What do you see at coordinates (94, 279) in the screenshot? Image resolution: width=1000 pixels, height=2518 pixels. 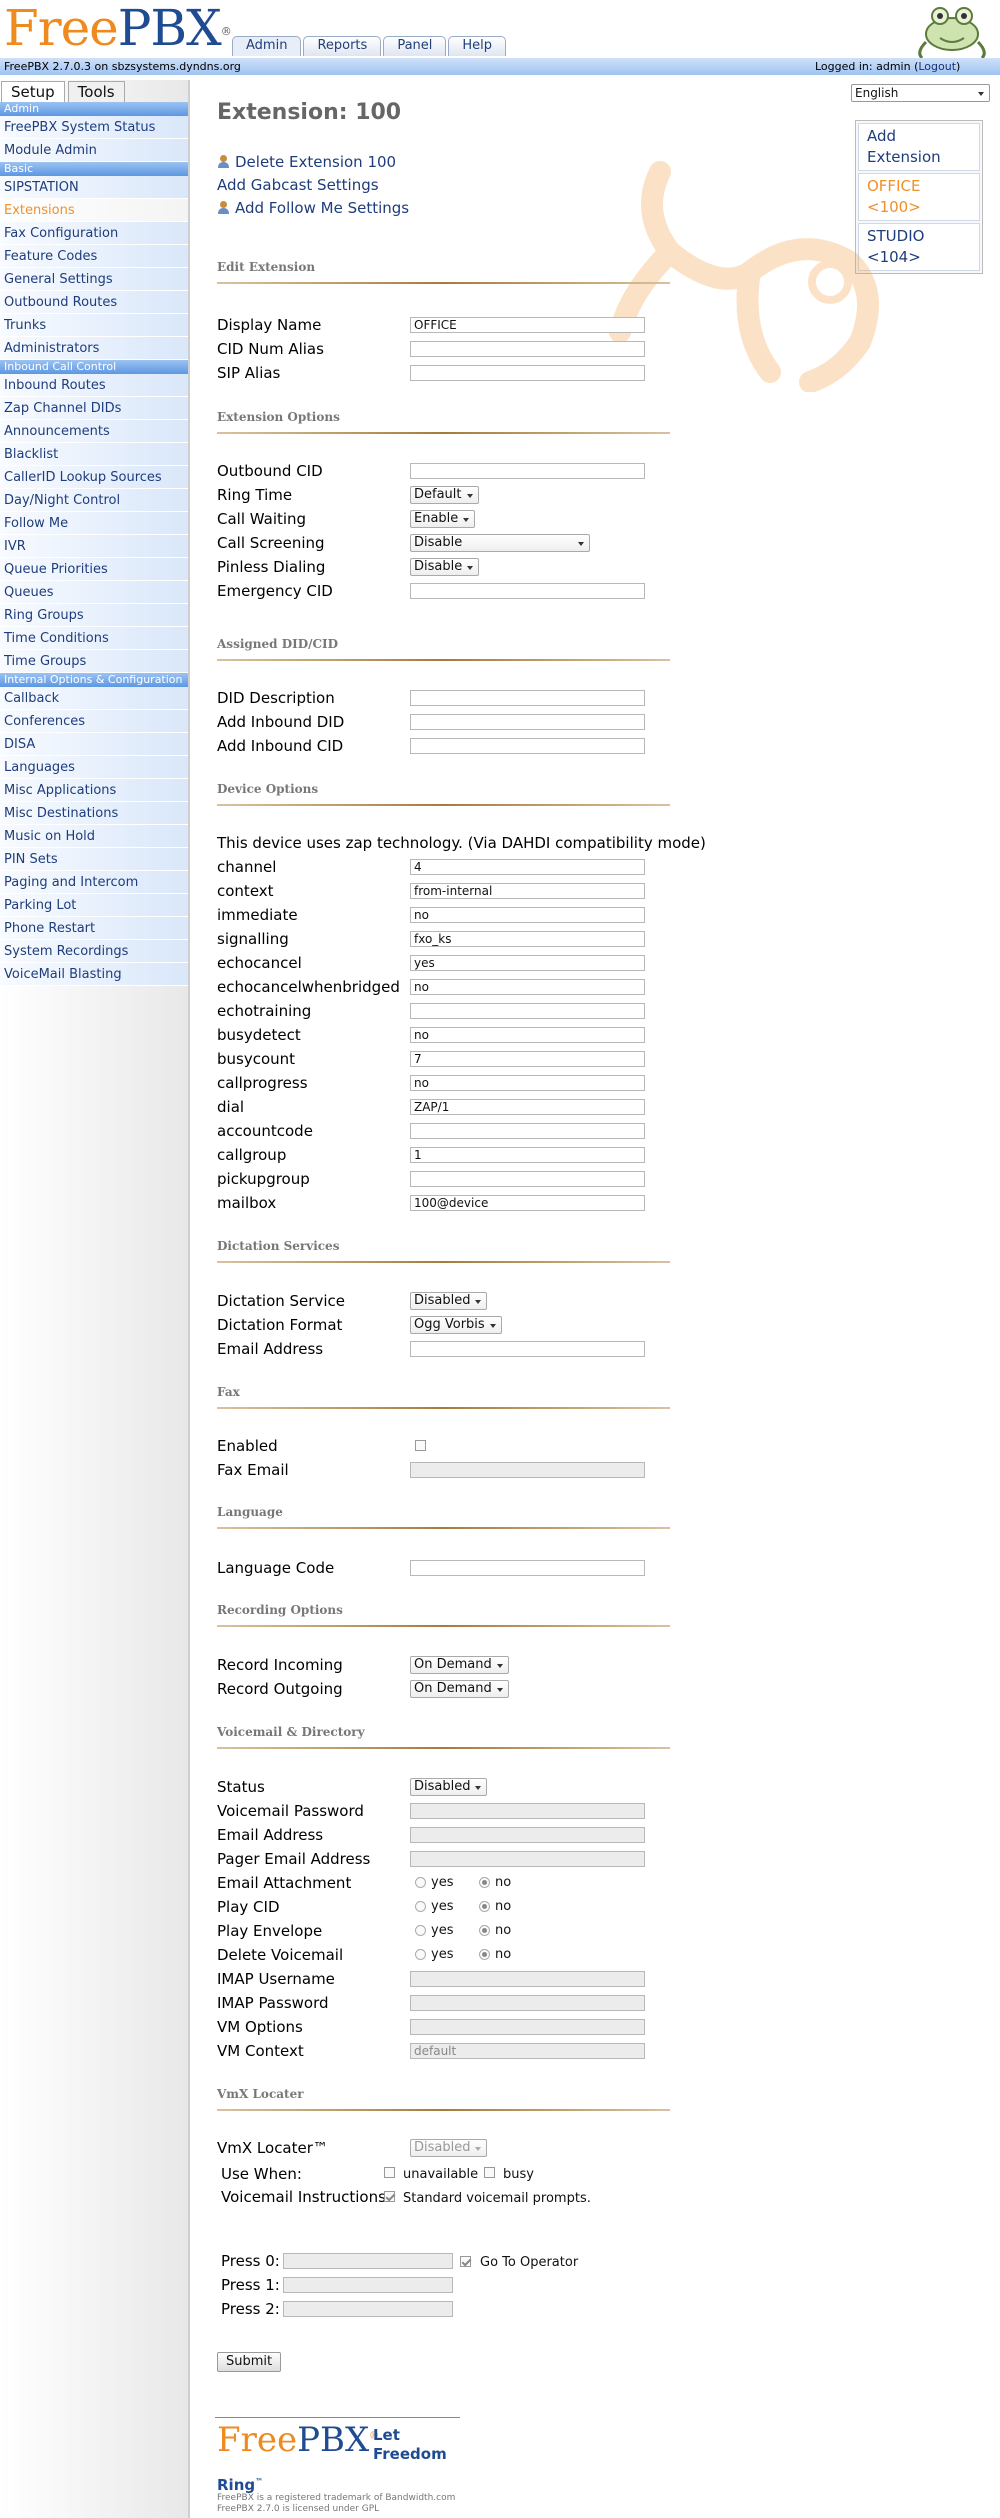 I see `sidebar-item-general-settings: General Settings` at bounding box center [94, 279].